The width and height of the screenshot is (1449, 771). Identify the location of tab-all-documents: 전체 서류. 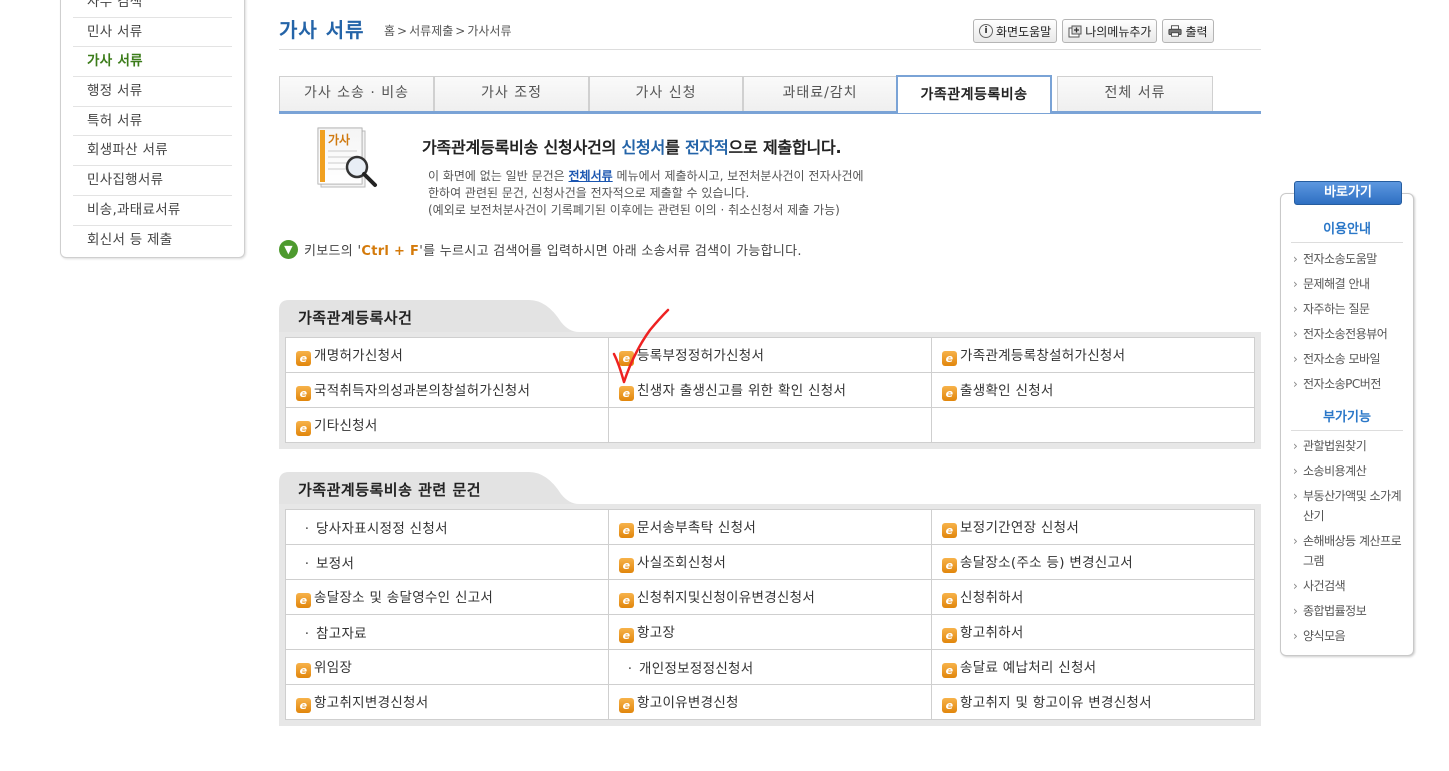
(1135, 93).